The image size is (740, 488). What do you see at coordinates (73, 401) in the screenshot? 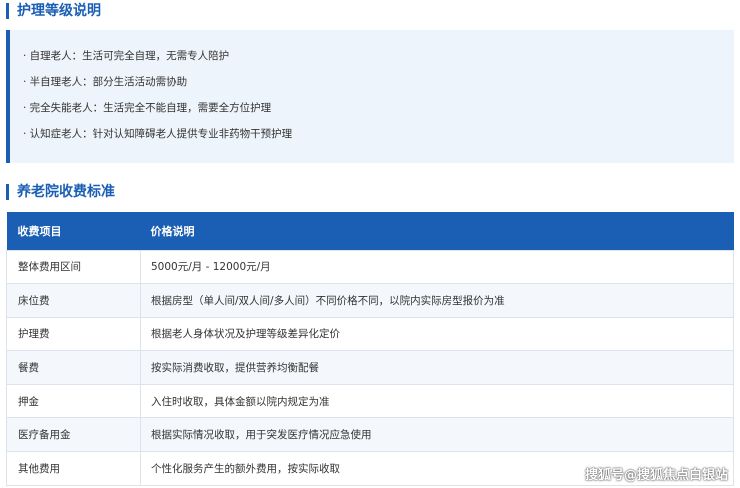
I see `fee-item-cell: 押金` at bounding box center [73, 401].